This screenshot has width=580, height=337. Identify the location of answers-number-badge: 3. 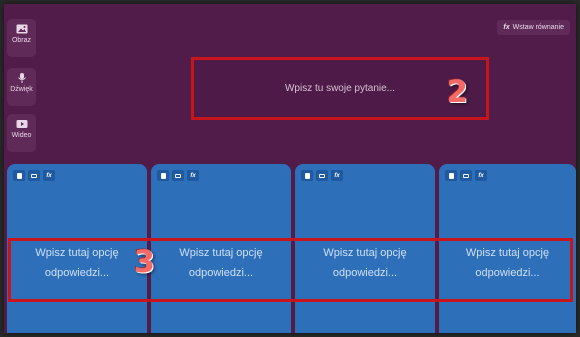
(144, 262).